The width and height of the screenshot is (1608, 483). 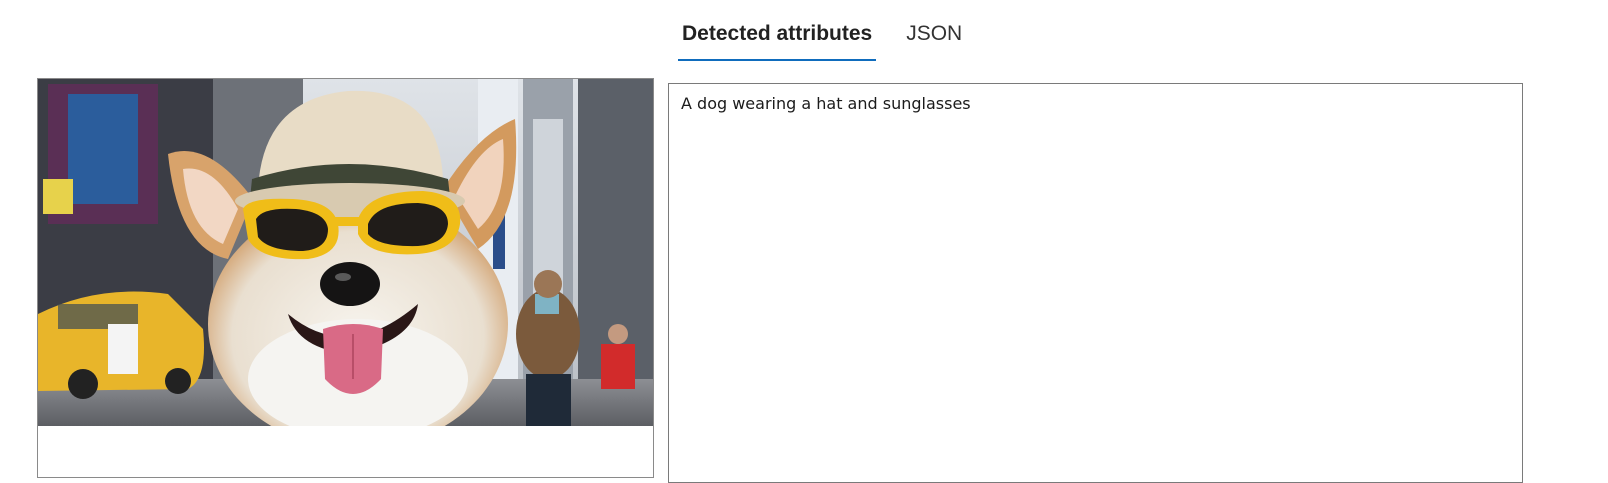 I want to click on tab-detected-attributes: Detected attributes, so click(x=777, y=37).